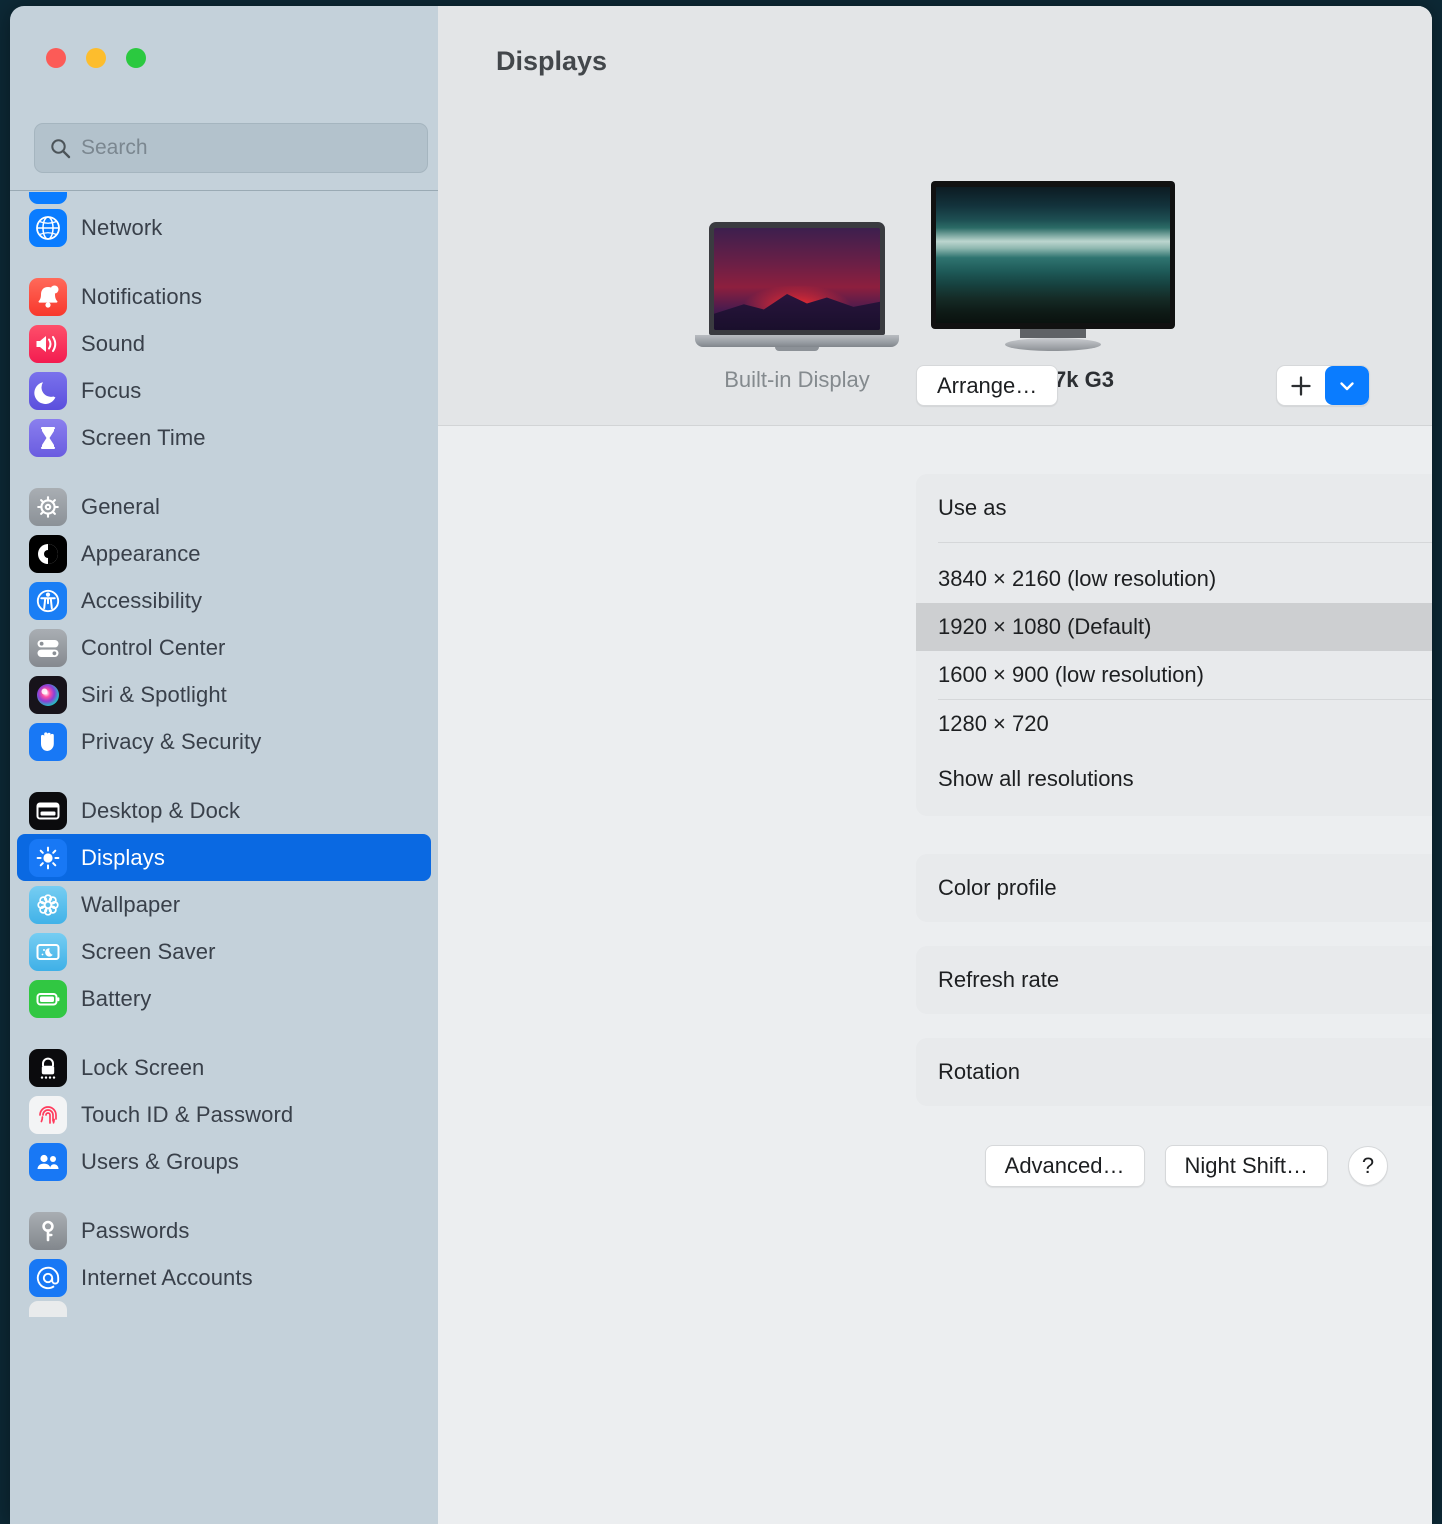 The image size is (1442, 1524). What do you see at coordinates (143, 437) in the screenshot?
I see `sidebar-item-label: Screen Time` at bounding box center [143, 437].